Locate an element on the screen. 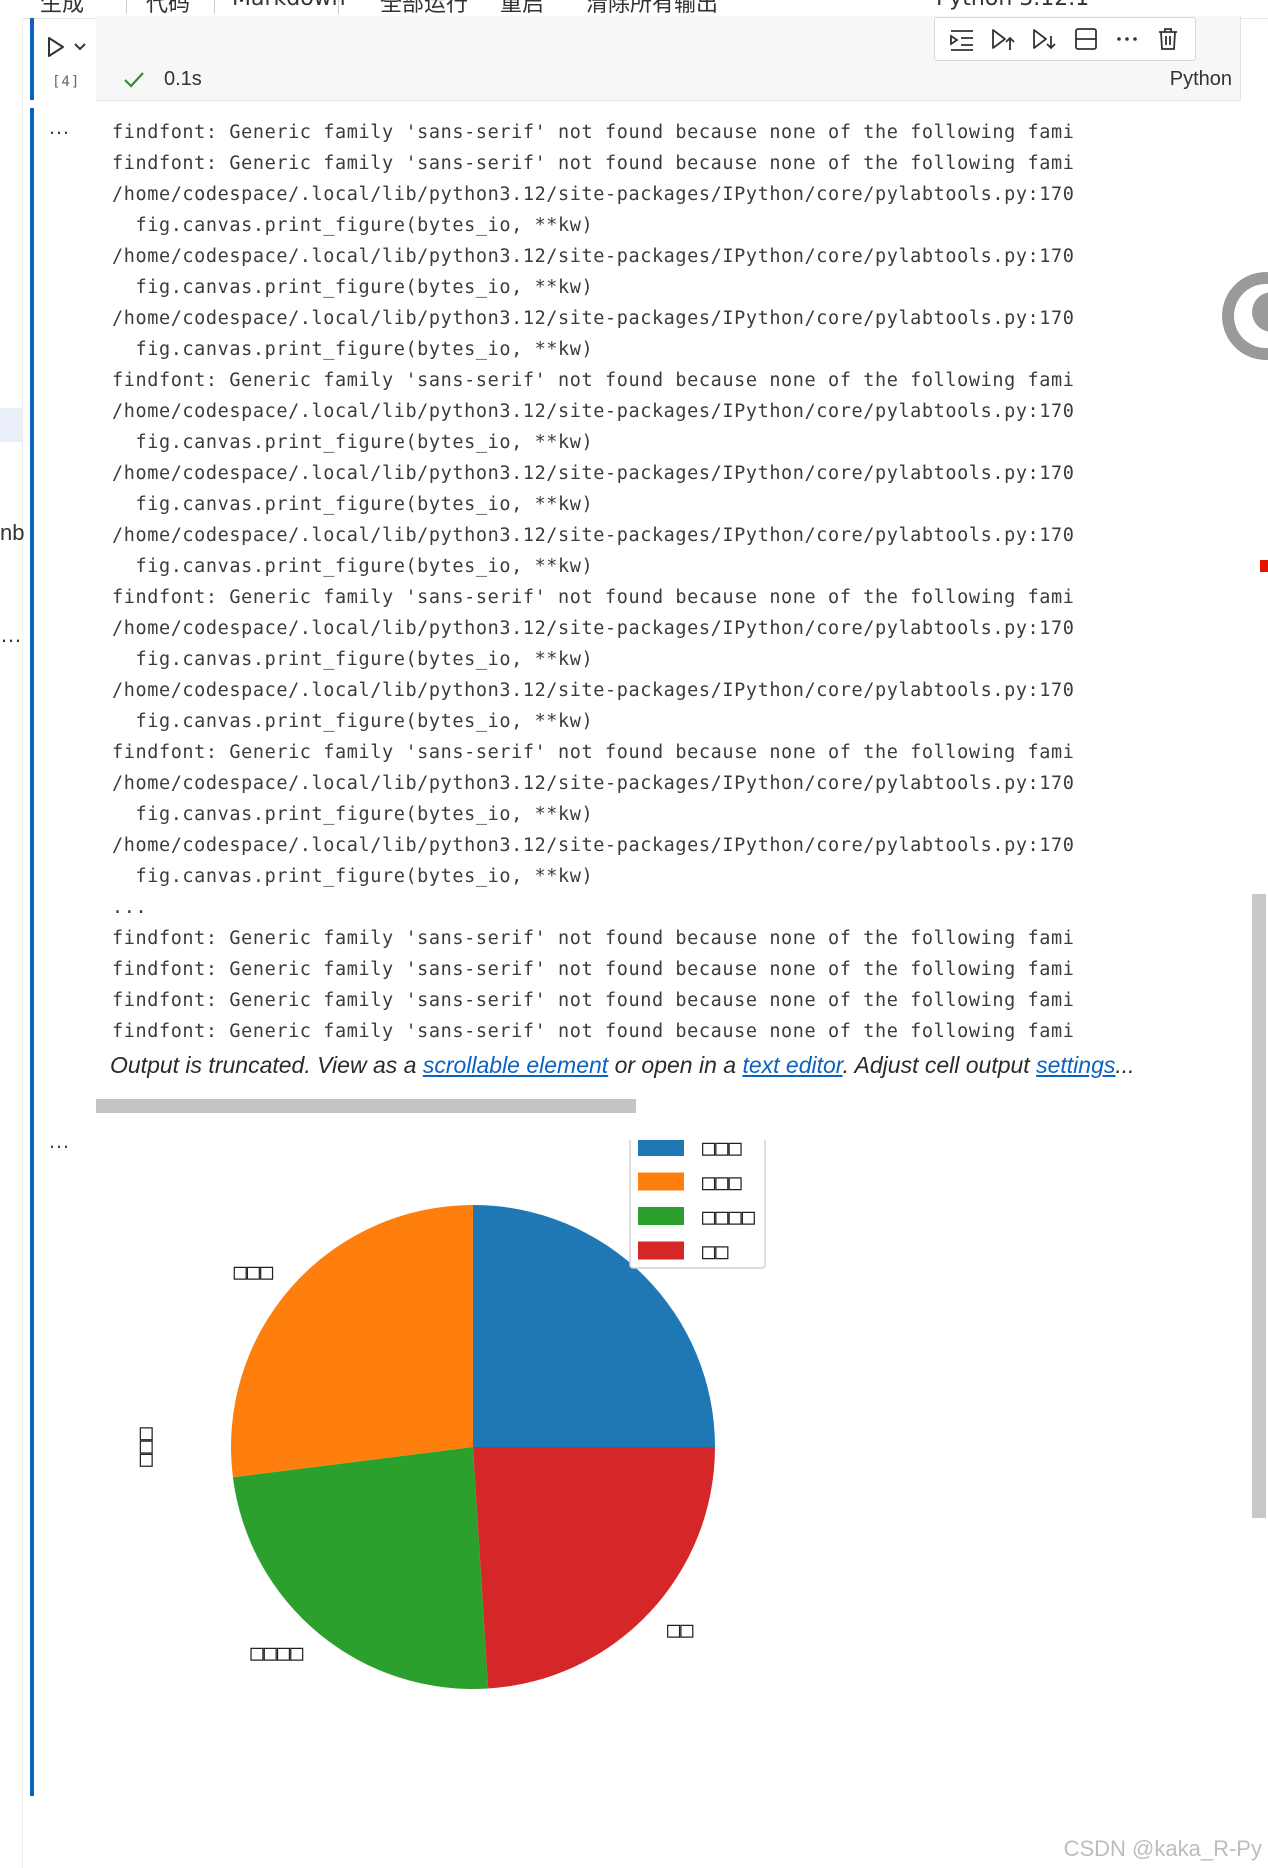 This screenshot has width=1268, height=1868. split-cell-button is located at coordinates (1086, 39).